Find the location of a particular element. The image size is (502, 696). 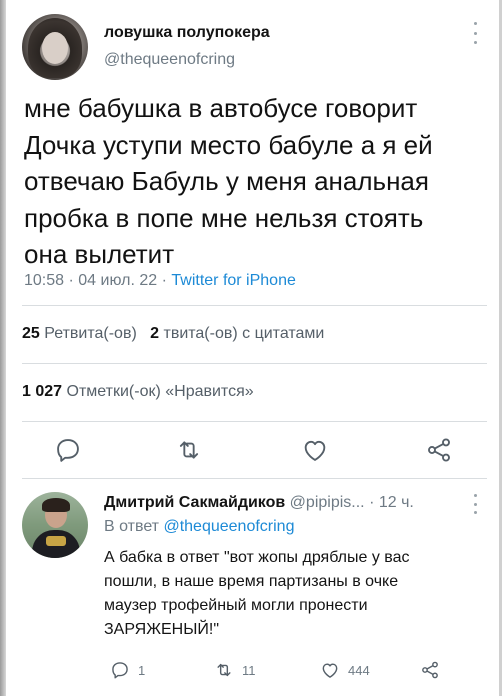

tweet-source-link: Twitter for iPhone is located at coordinates (233, 280).